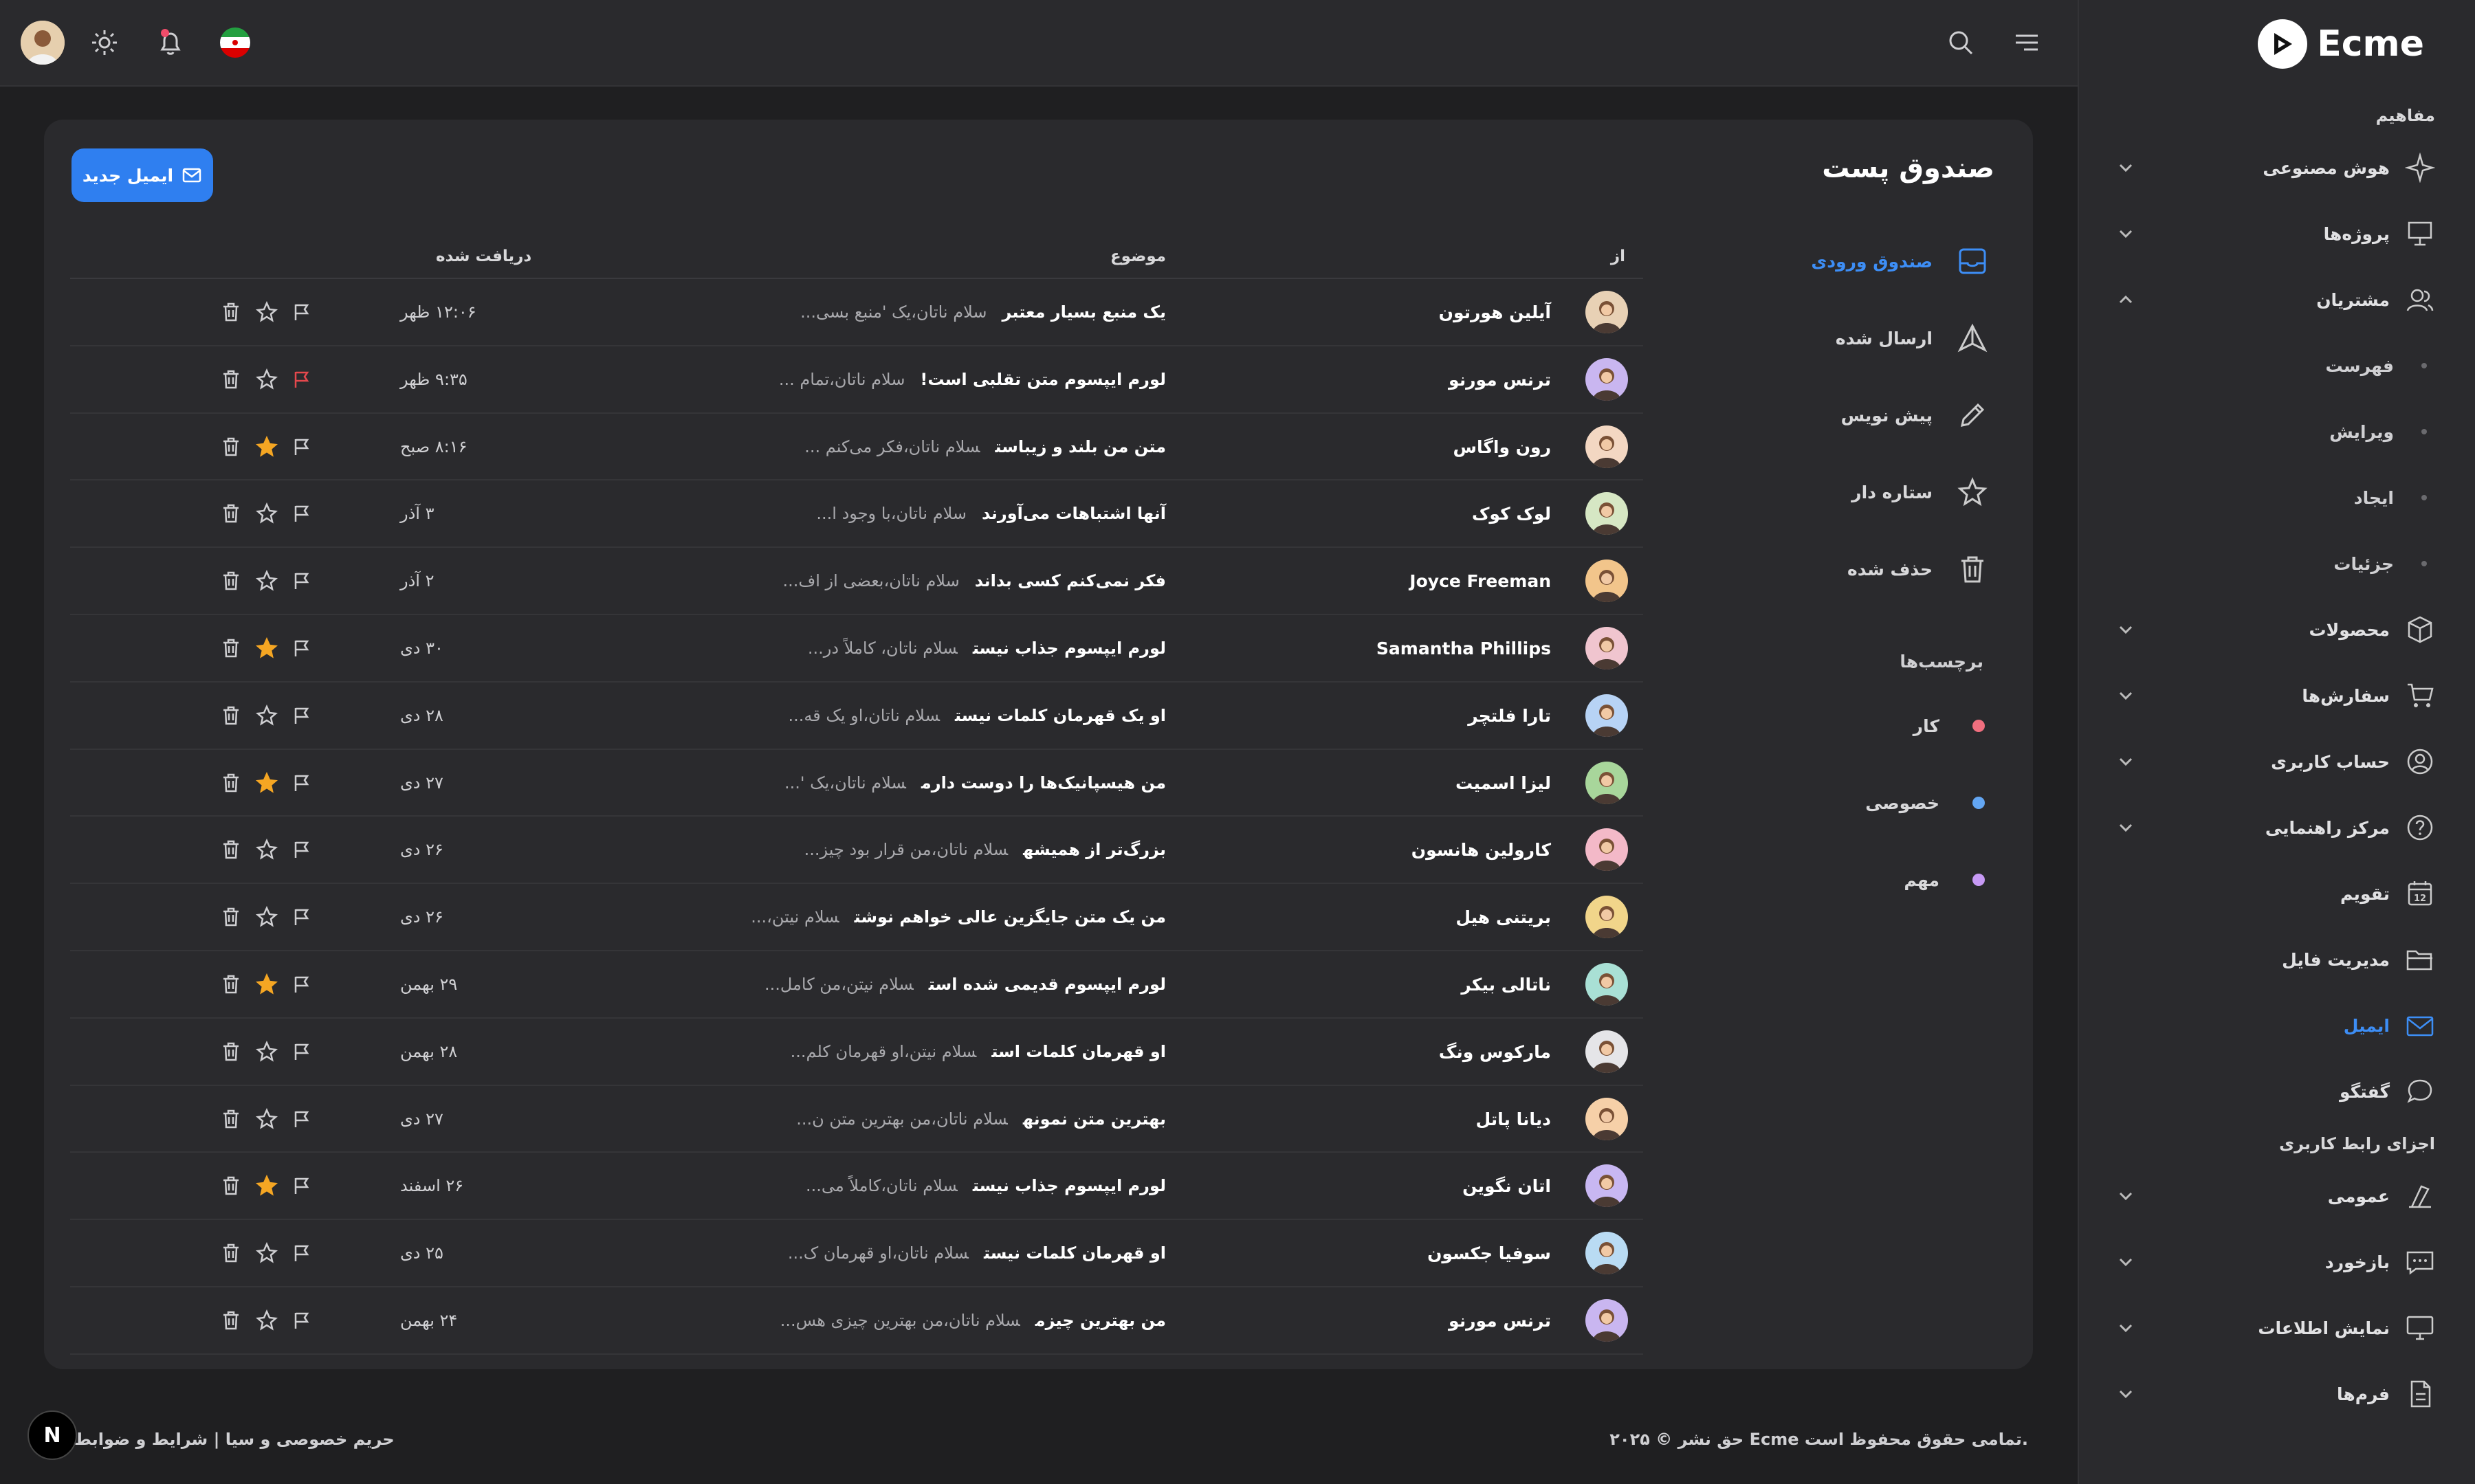 Image resolution: width=2475 pixels, height=1484 pixels. Describe the element at coordinates (2276, 894) in the screenshot. I see `sidebar-item-calendar: تقویم 12` at that location.